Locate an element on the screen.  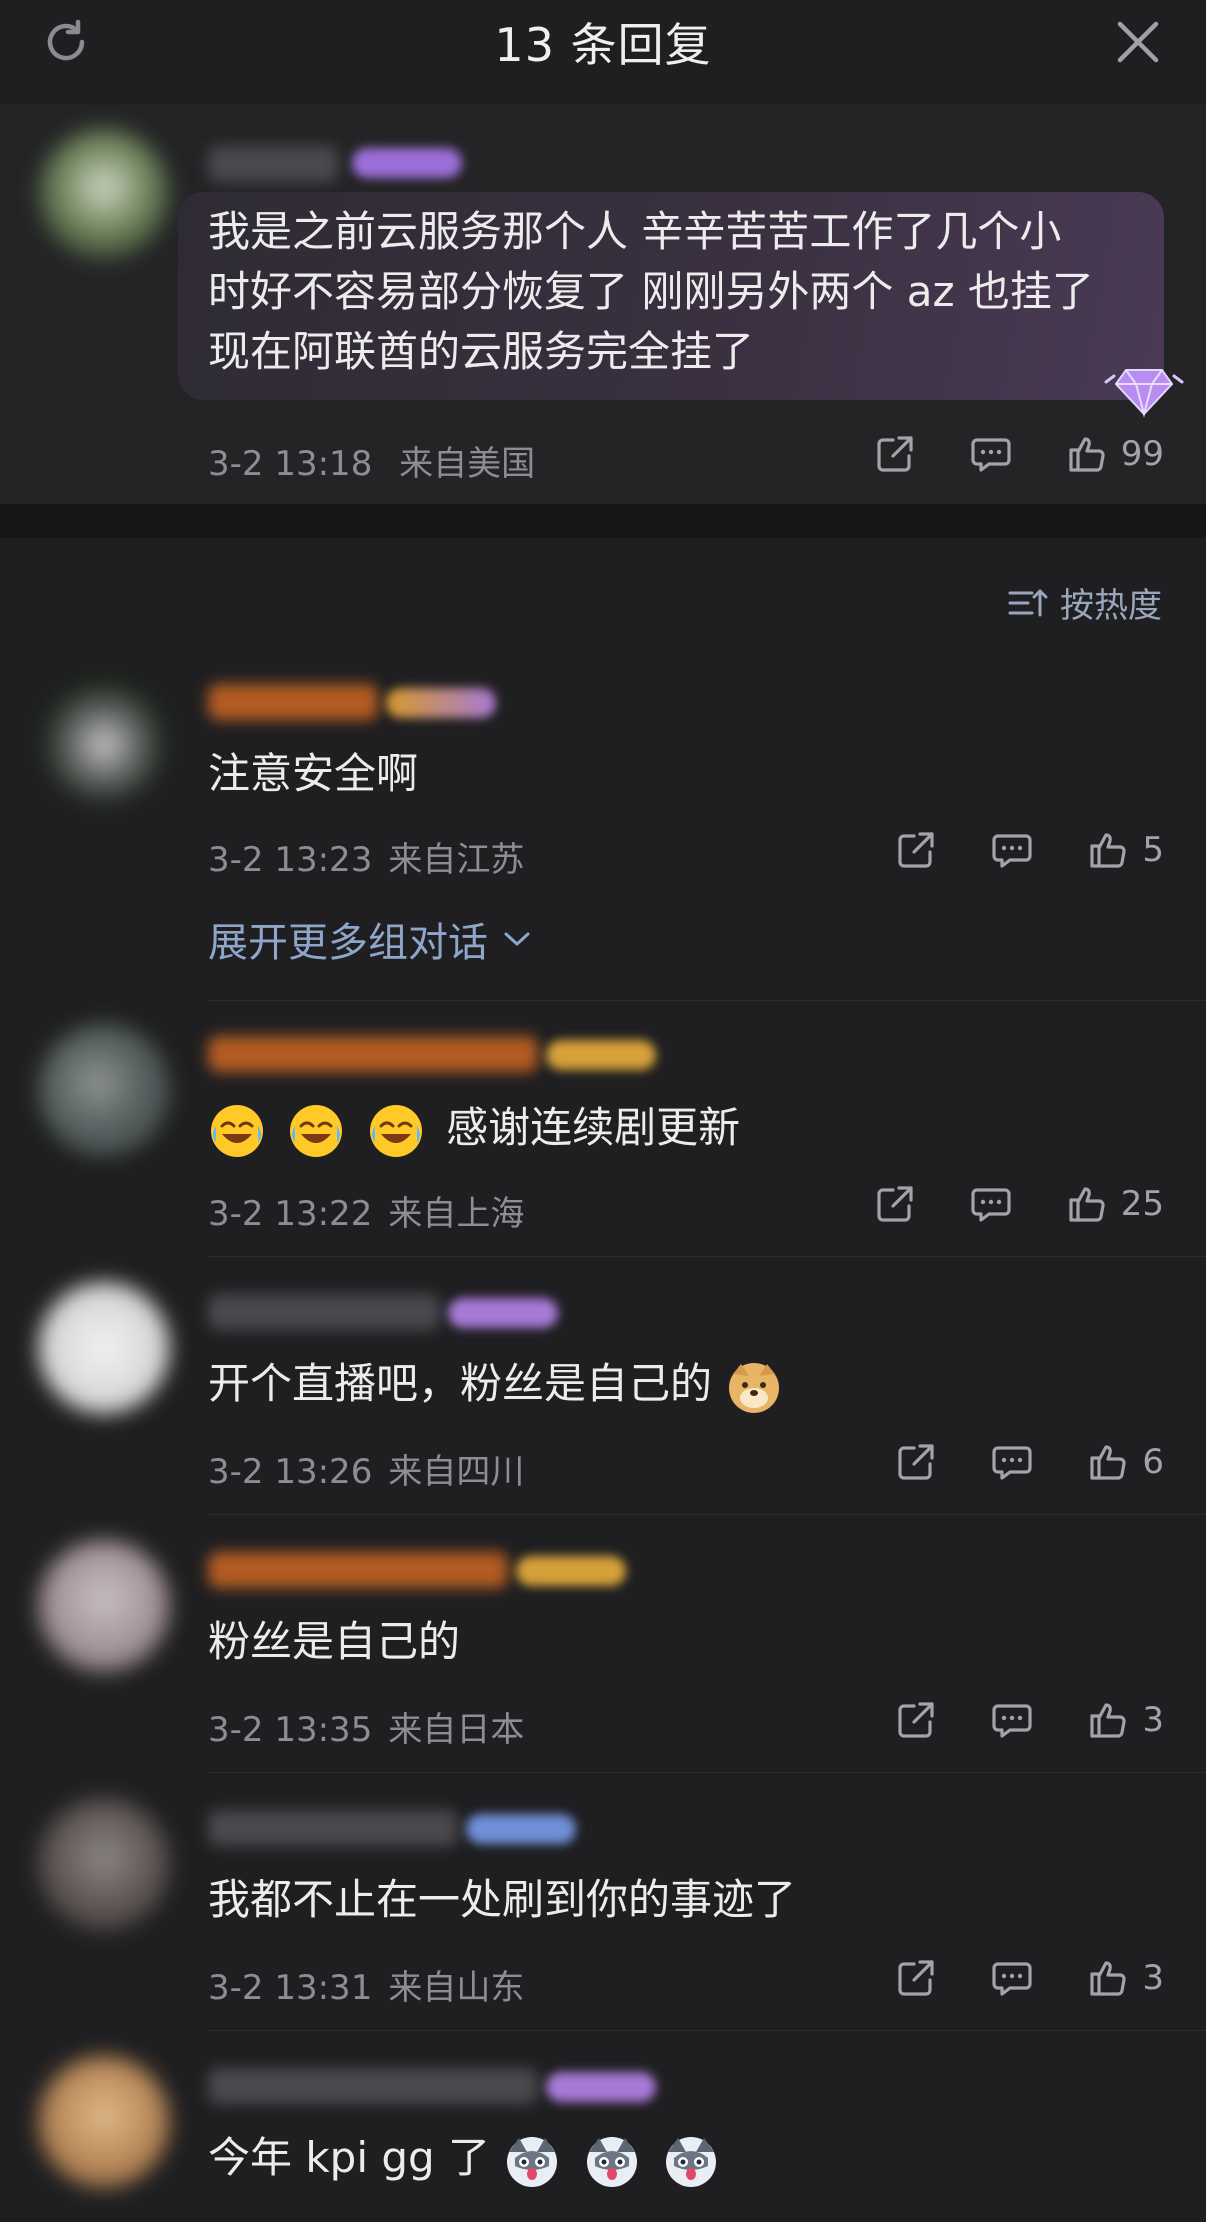
reply-location: 来自上海 is located at coordinates (456, 1214).